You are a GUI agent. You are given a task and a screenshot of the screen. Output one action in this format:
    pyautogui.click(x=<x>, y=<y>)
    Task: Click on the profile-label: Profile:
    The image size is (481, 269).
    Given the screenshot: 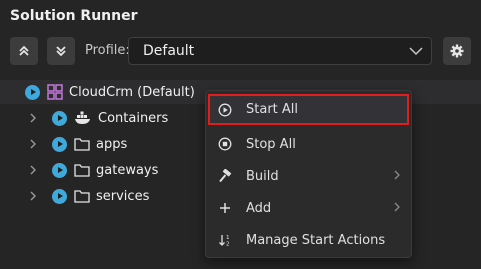 What is the action you would take?
    pyautogui.click(x=107, y=50)
    